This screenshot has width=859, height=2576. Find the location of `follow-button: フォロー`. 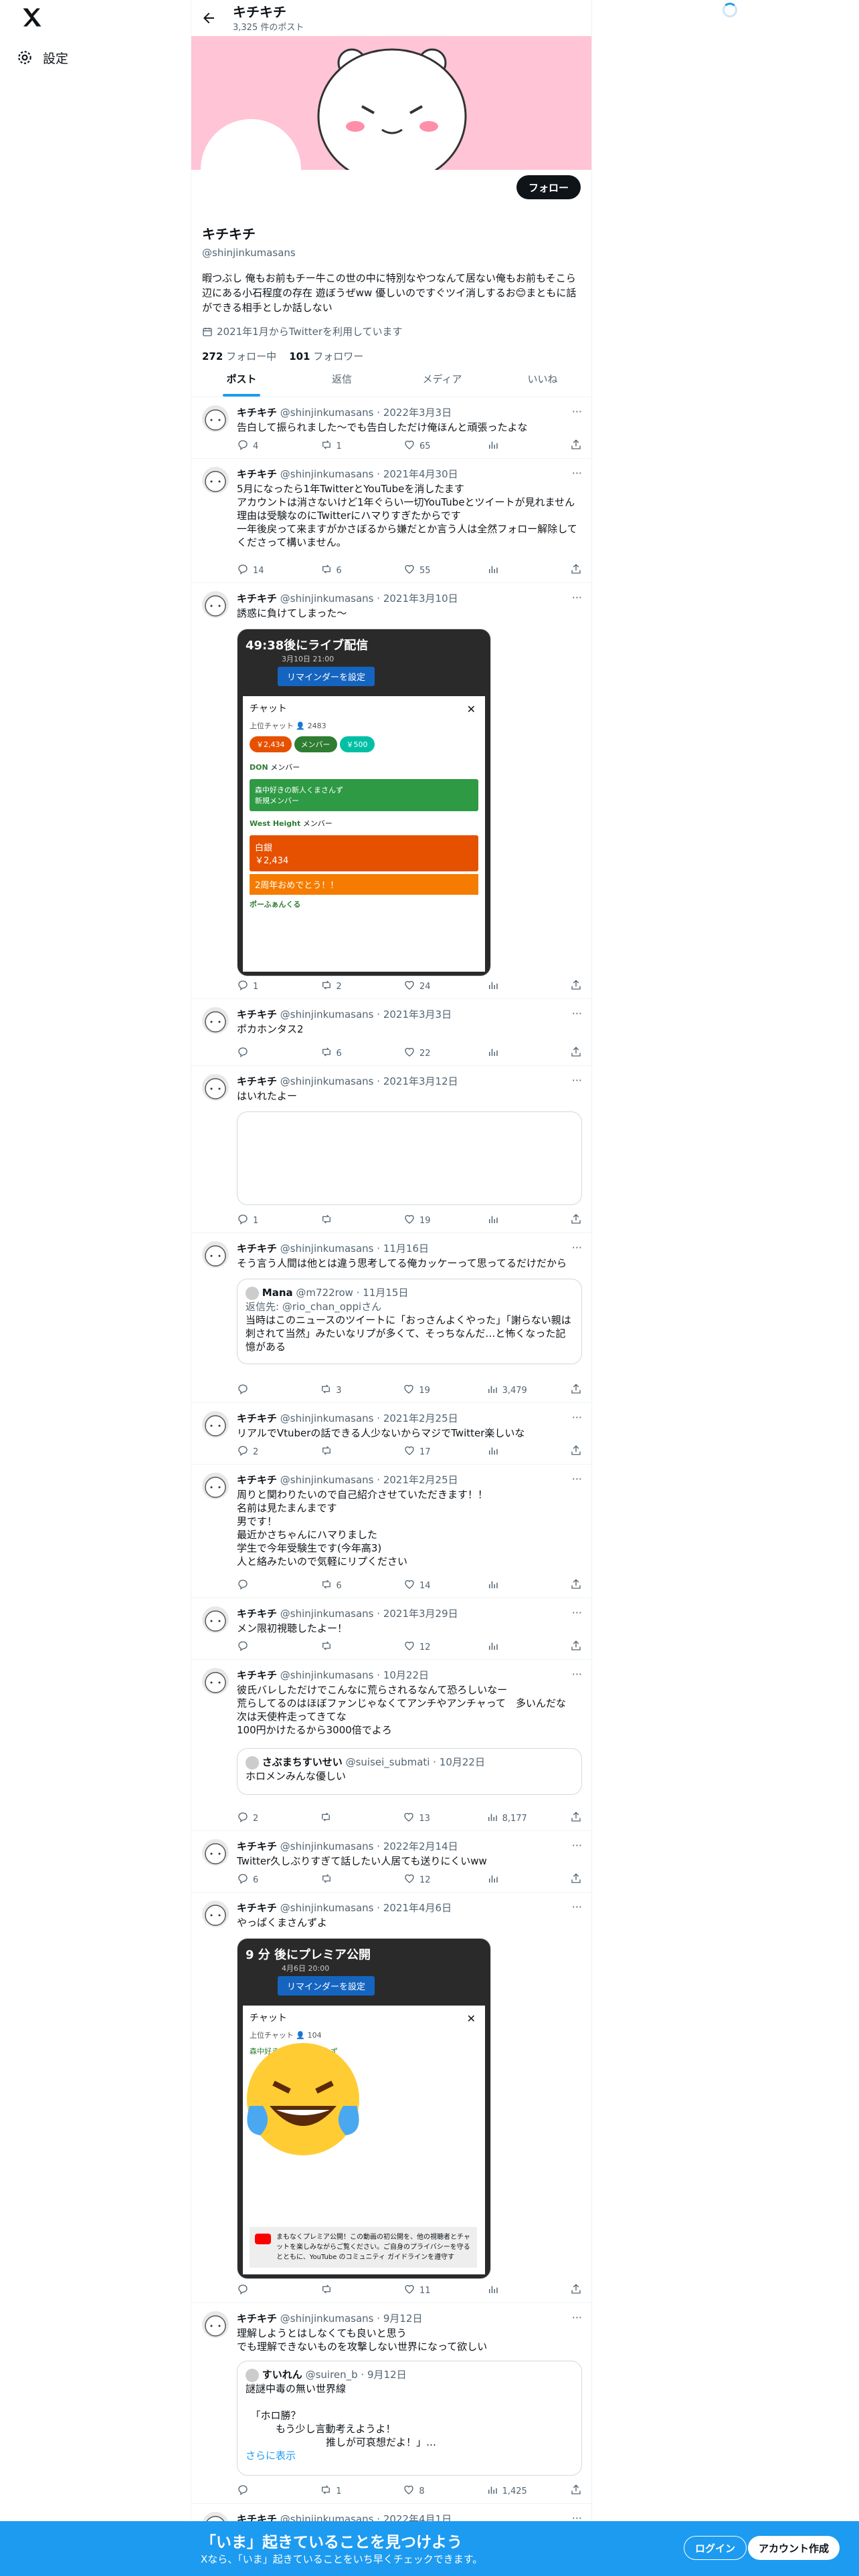

follow-button: フォロー is located at coordinates (548, 187).